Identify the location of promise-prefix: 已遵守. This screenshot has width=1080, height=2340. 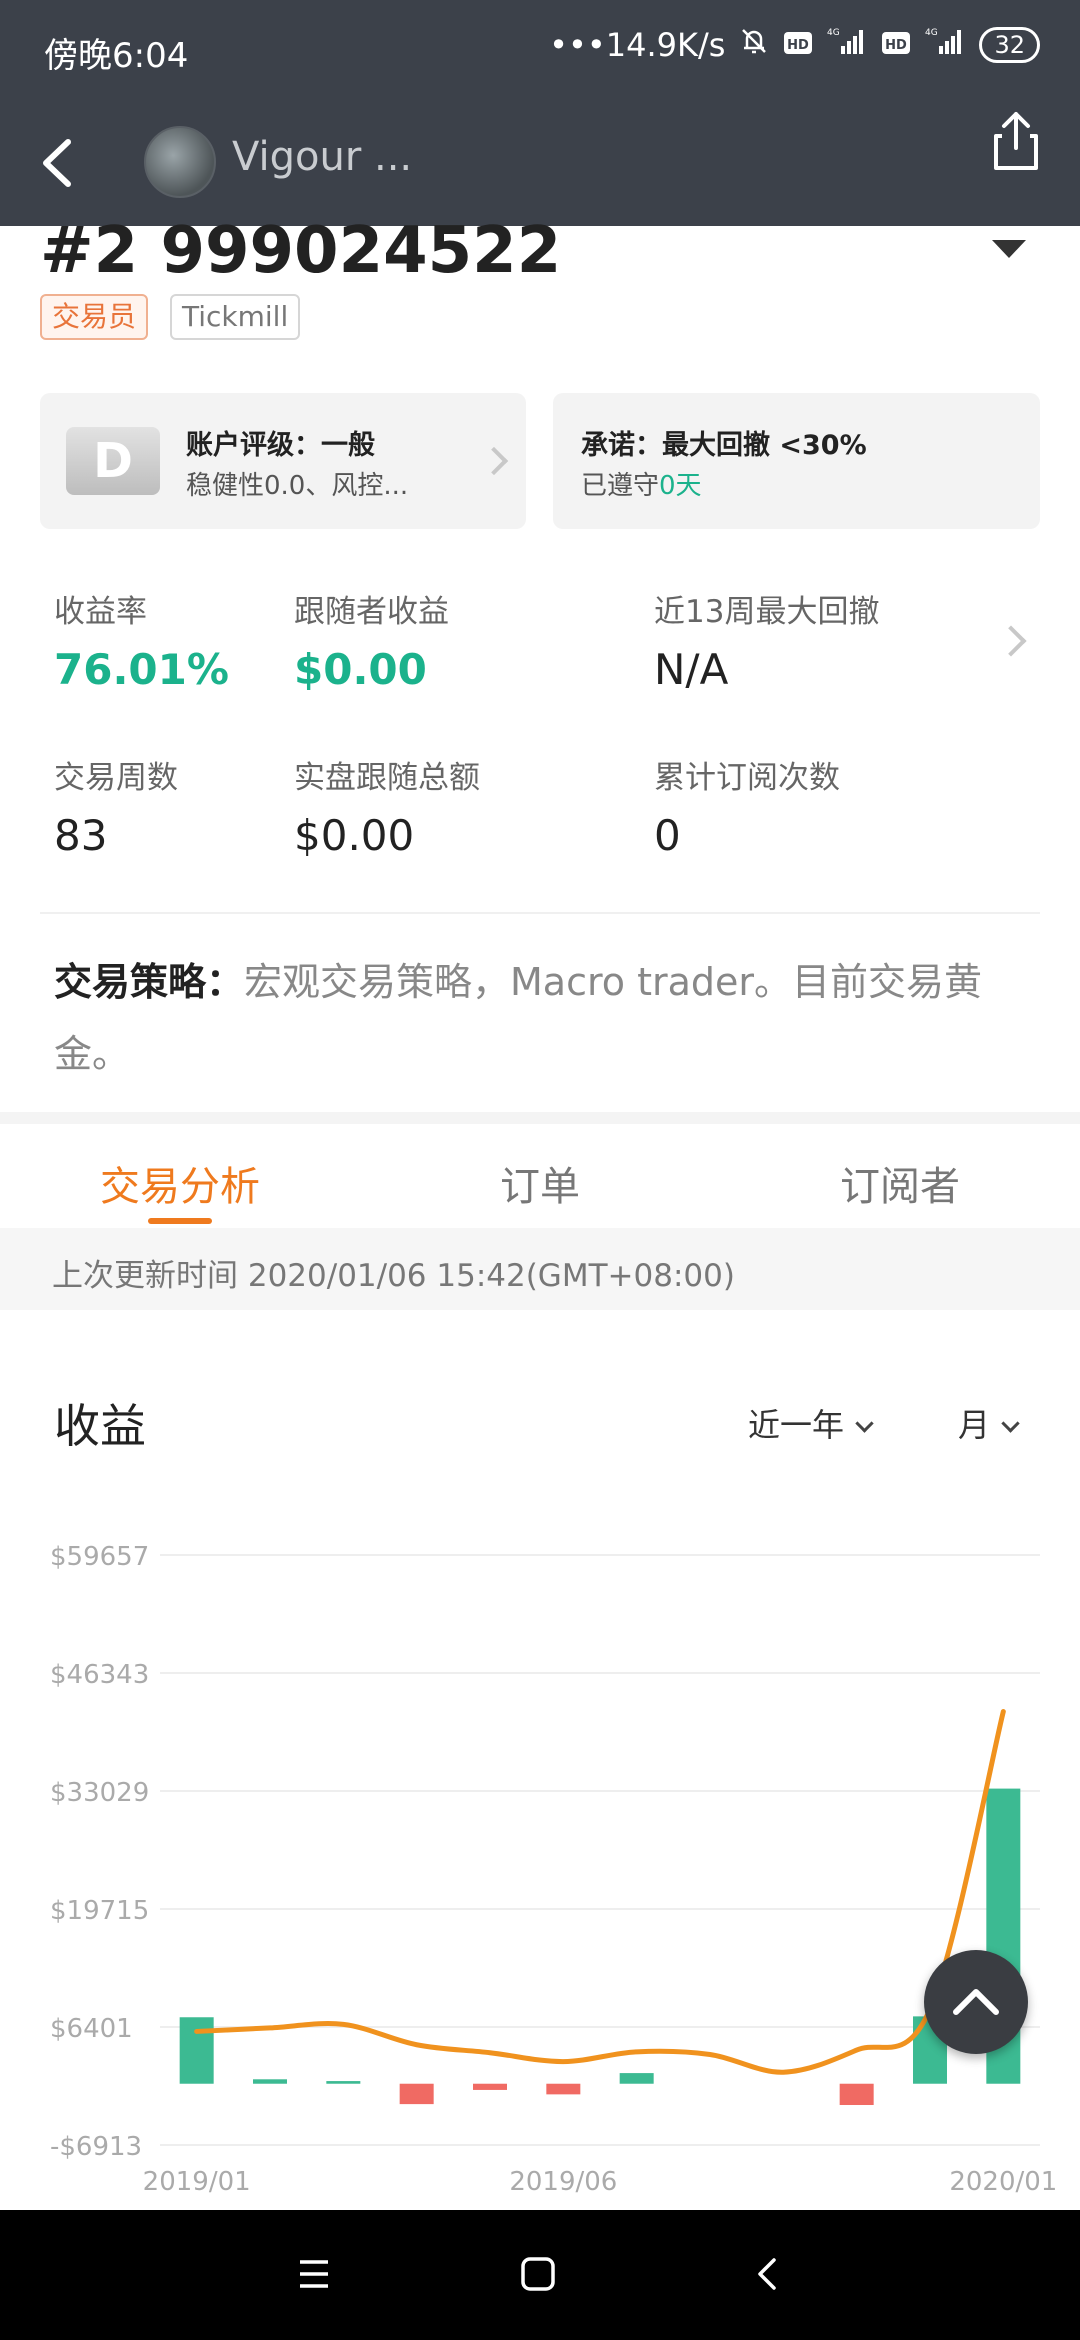
(620, 486).